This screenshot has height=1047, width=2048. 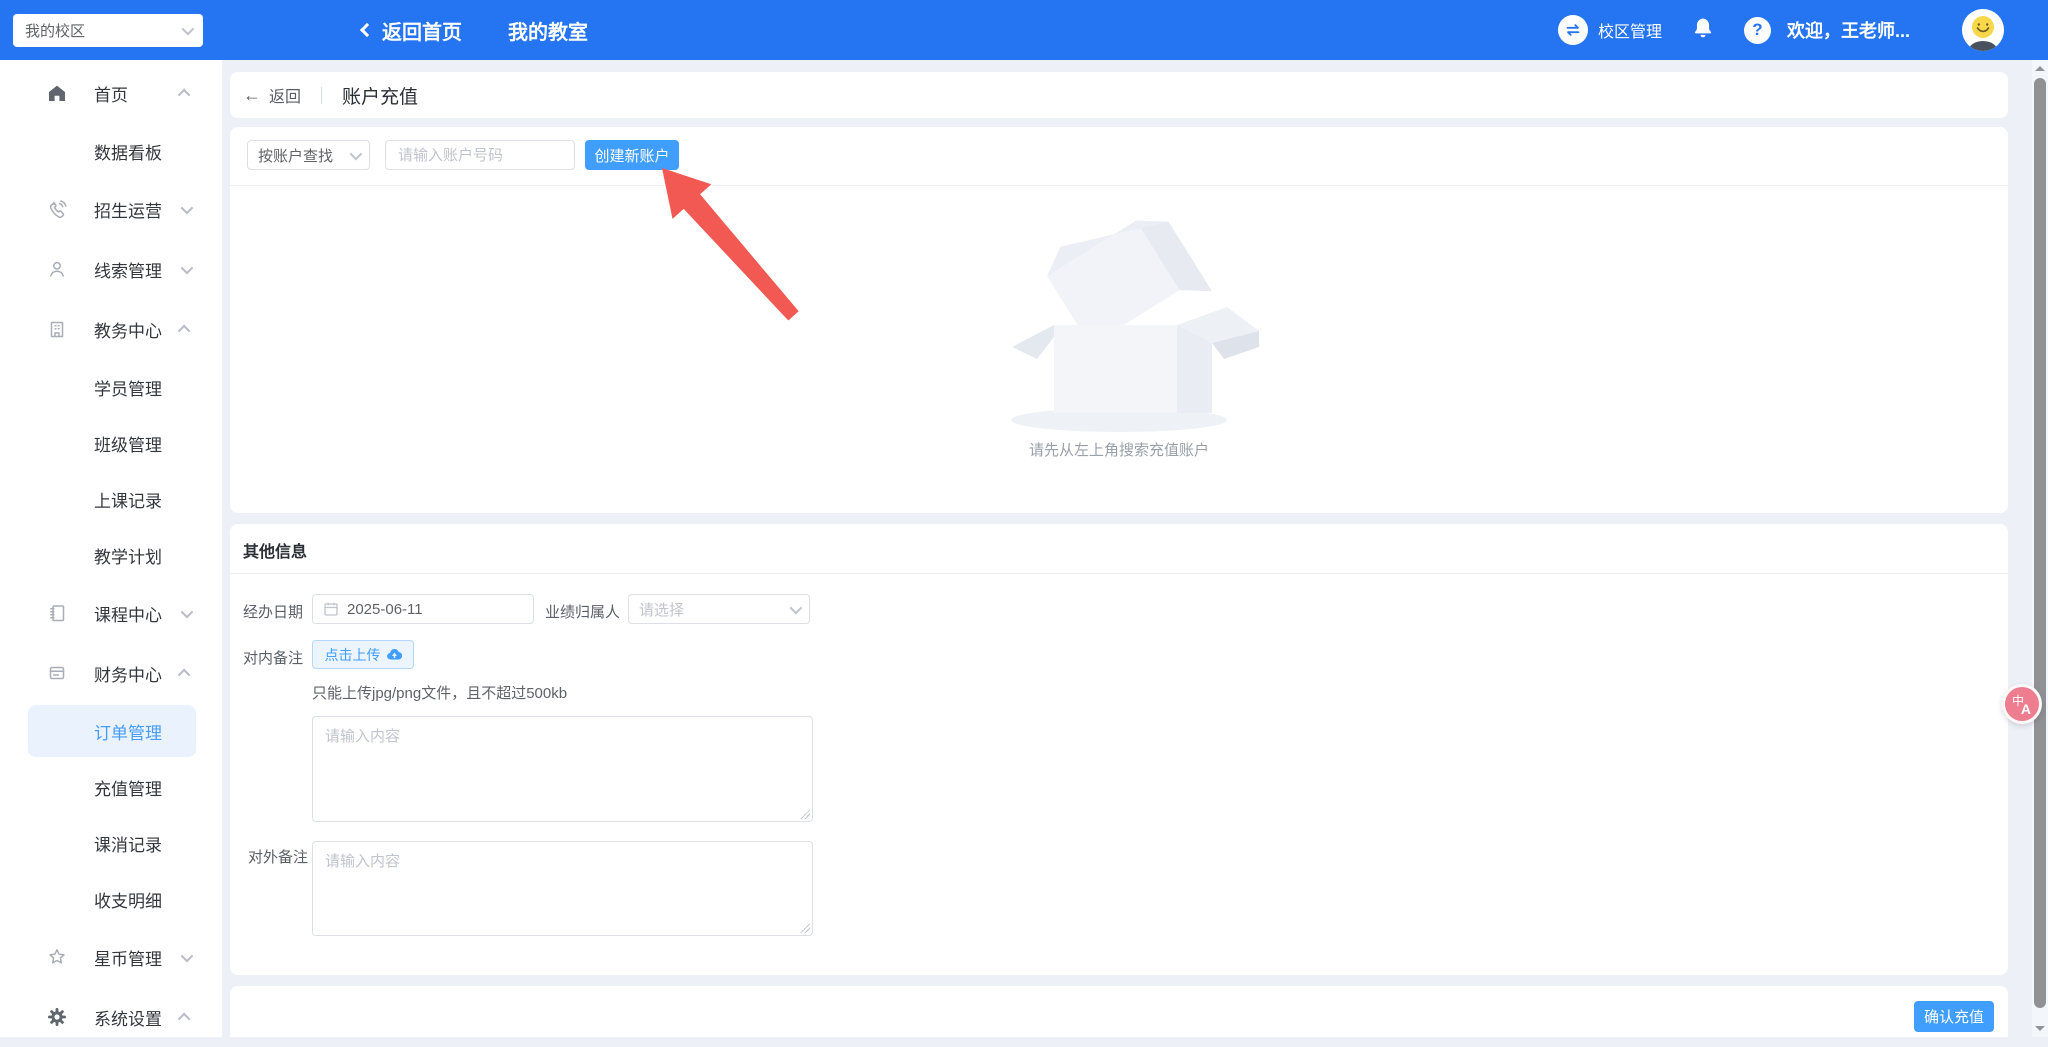 What do you see at coordinates (422, 32) in the screenshot?
I see `back-home-label: 返回首页` at bounding box center [422, 32].